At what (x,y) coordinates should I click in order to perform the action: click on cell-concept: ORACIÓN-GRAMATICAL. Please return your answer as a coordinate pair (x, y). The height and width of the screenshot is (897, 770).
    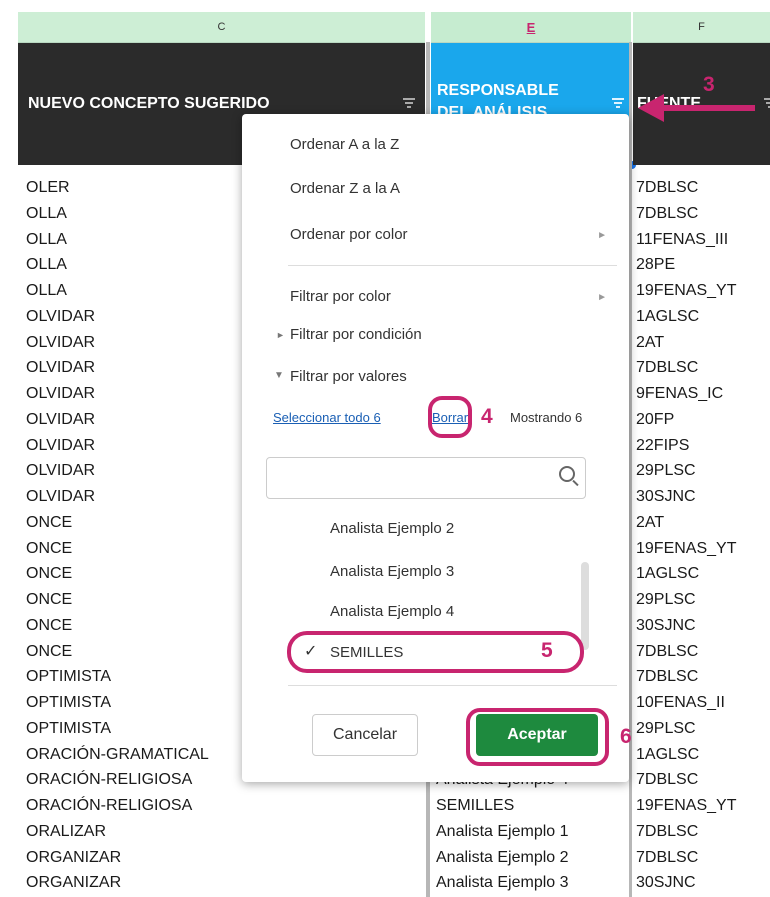
    Looking at the image, I should click on (117, 755).